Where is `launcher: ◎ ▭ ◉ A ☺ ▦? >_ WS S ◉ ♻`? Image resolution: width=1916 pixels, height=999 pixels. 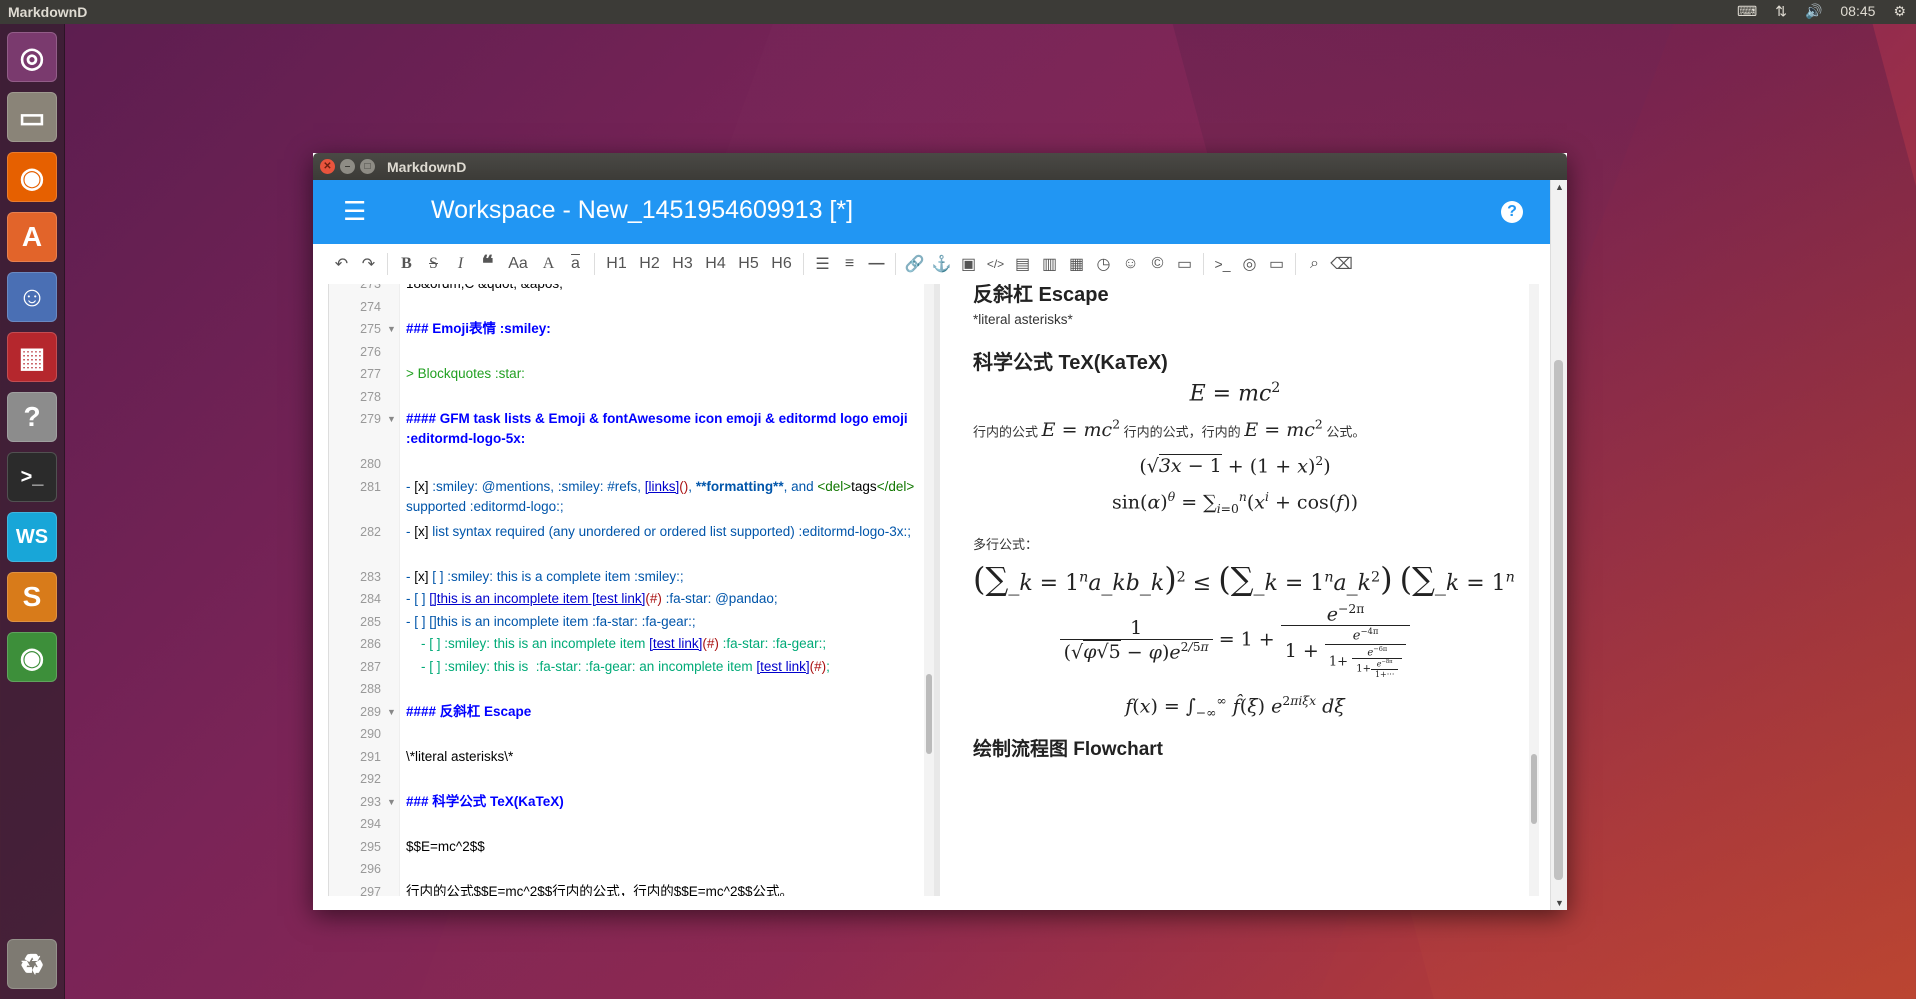
launcher: ◎ ▭ ◉ A ☺ ▦? >_ WS S ◉ ♻ is located at coordinates (32, 511).